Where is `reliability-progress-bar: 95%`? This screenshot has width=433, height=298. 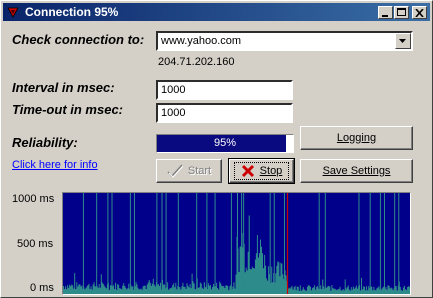
reliability-progress-bar: 95% is located at coordinates (225, 143).